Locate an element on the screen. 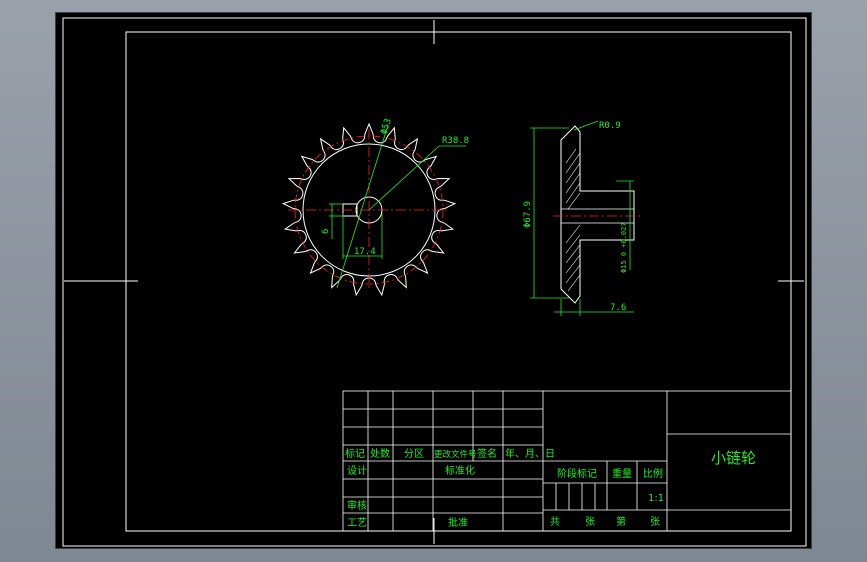 The width and height of the screenshot is (867, 562). sprocket-front-view: Φ53 R38.8 17.4 6 is located at coordinates (375, 207).